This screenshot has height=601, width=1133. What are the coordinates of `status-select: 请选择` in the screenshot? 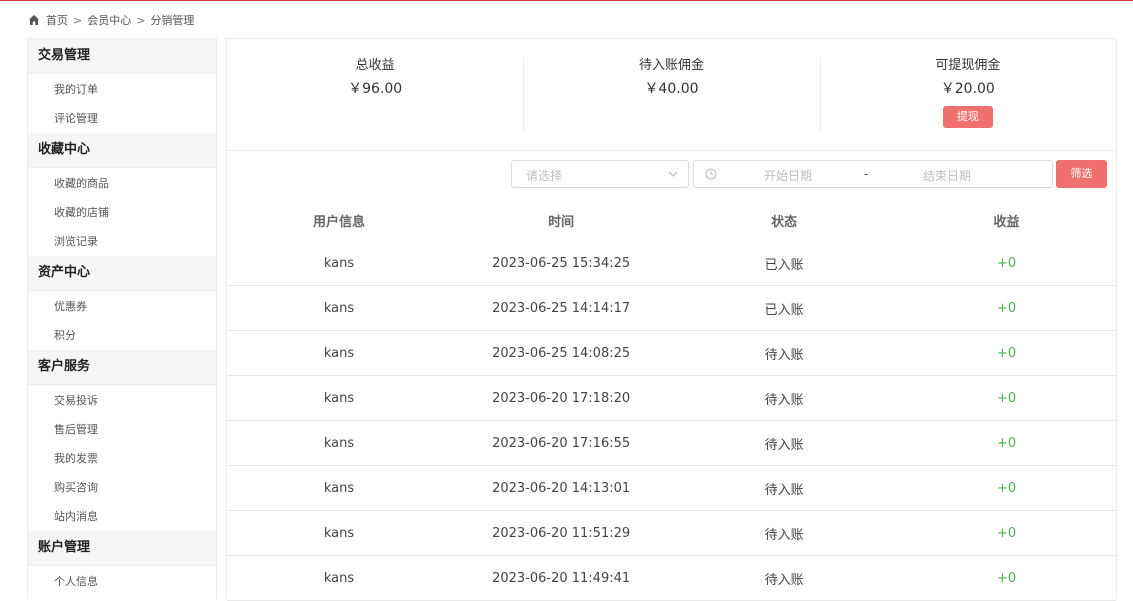 It's located at (600, 174).